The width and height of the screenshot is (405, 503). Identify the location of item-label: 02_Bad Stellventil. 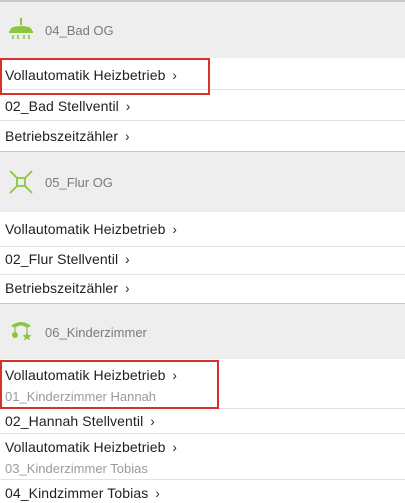
(62, 106).